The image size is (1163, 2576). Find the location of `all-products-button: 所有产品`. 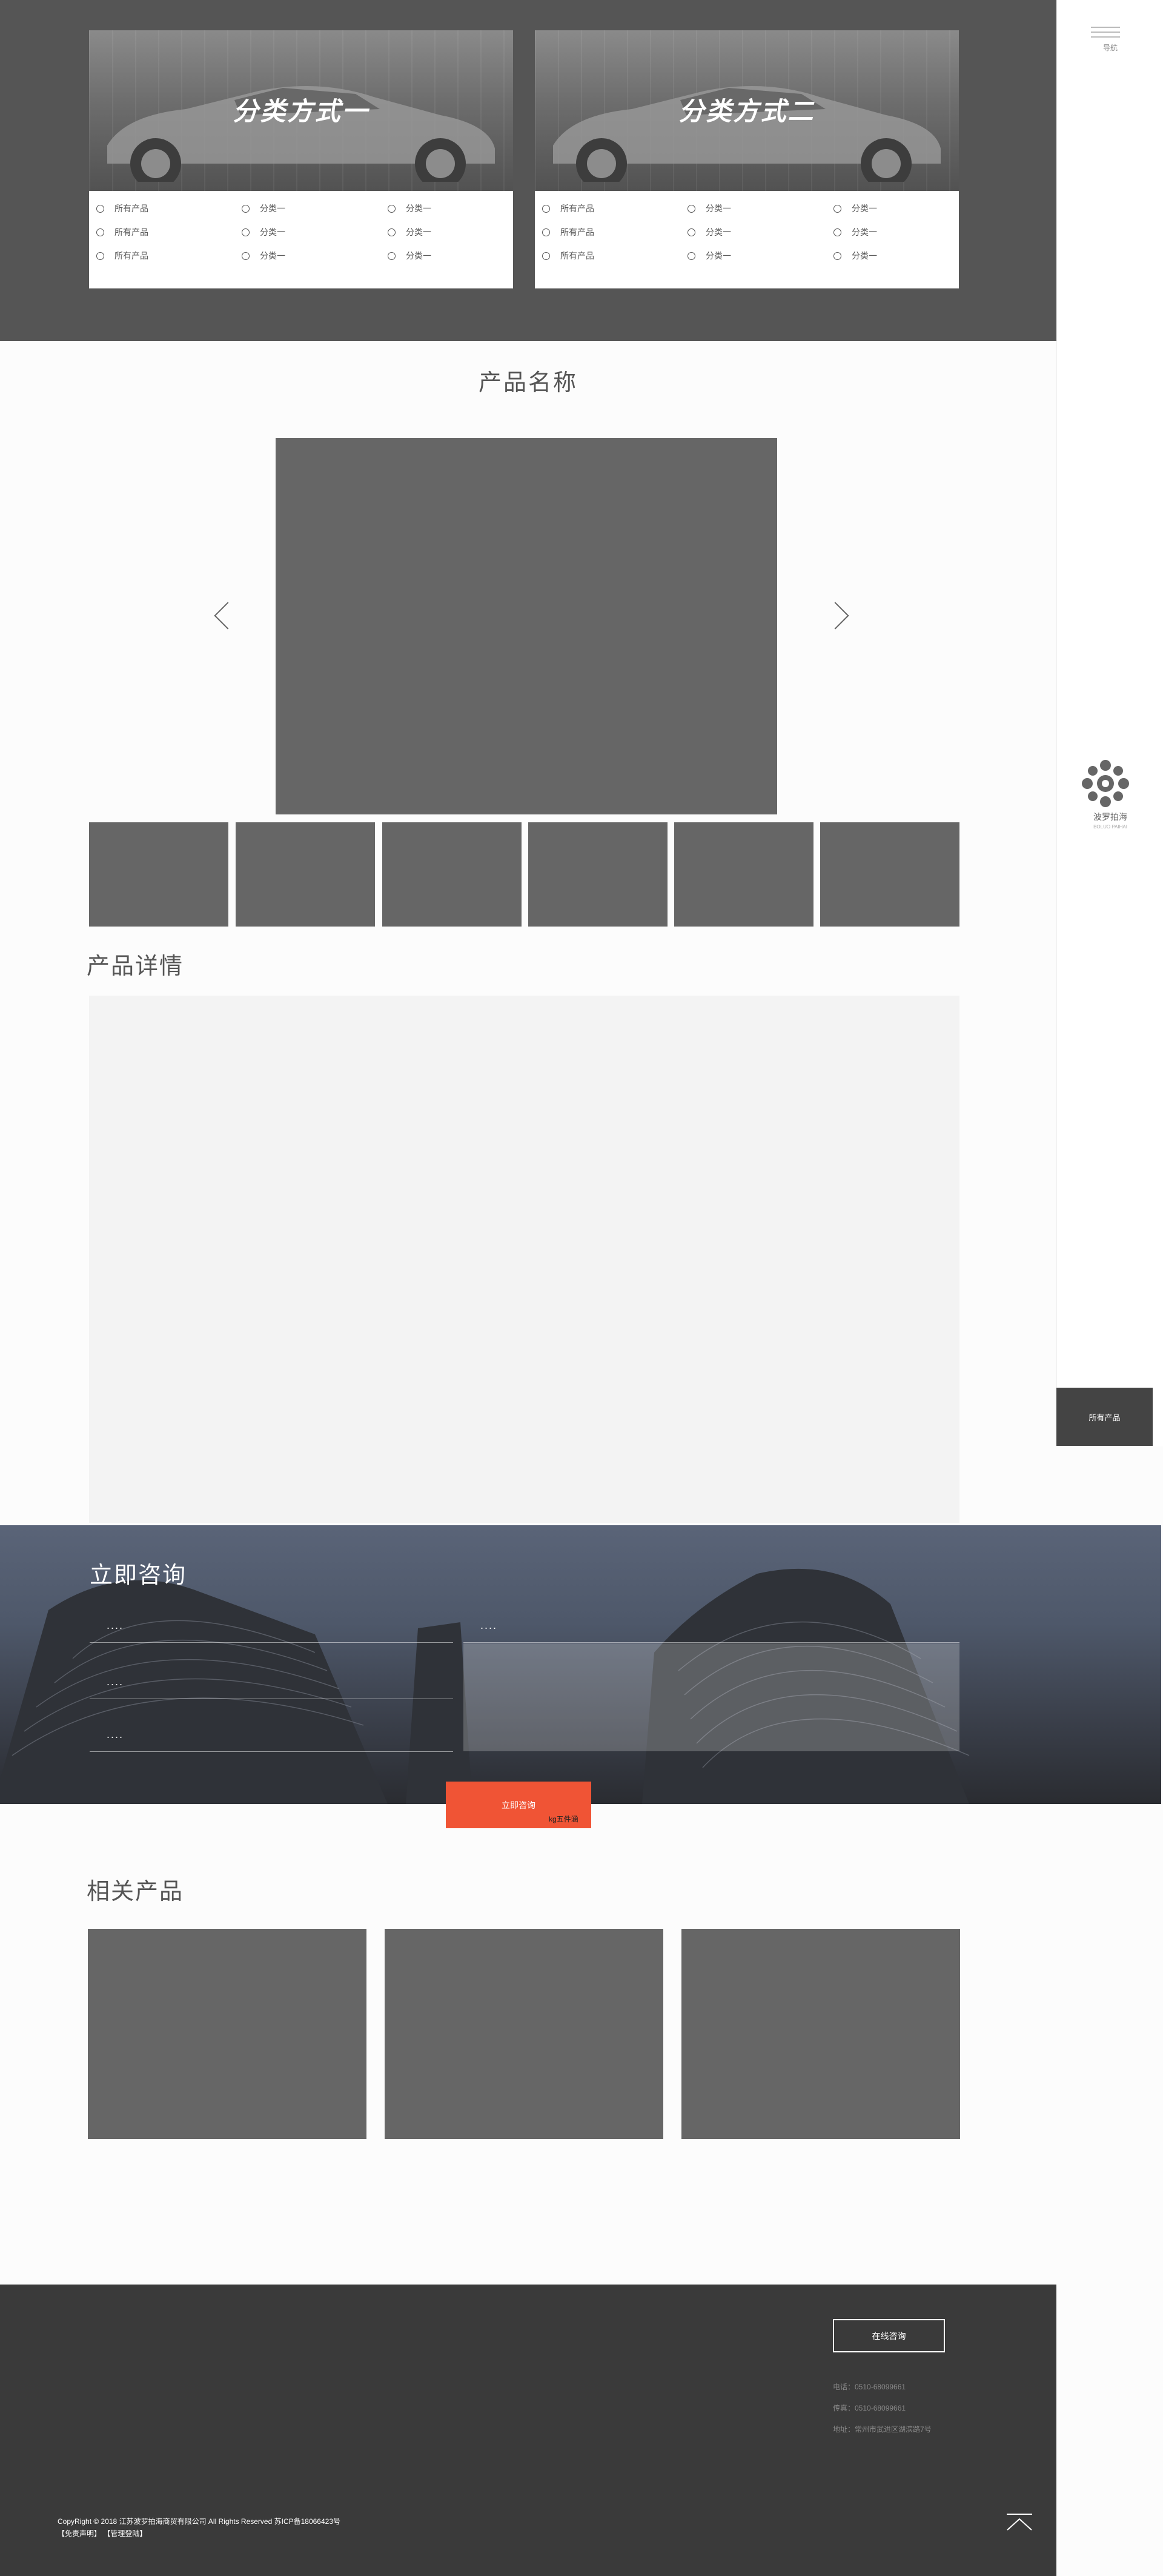

all-products-button: 所有产品 is located at coordinates (1104, 1417).